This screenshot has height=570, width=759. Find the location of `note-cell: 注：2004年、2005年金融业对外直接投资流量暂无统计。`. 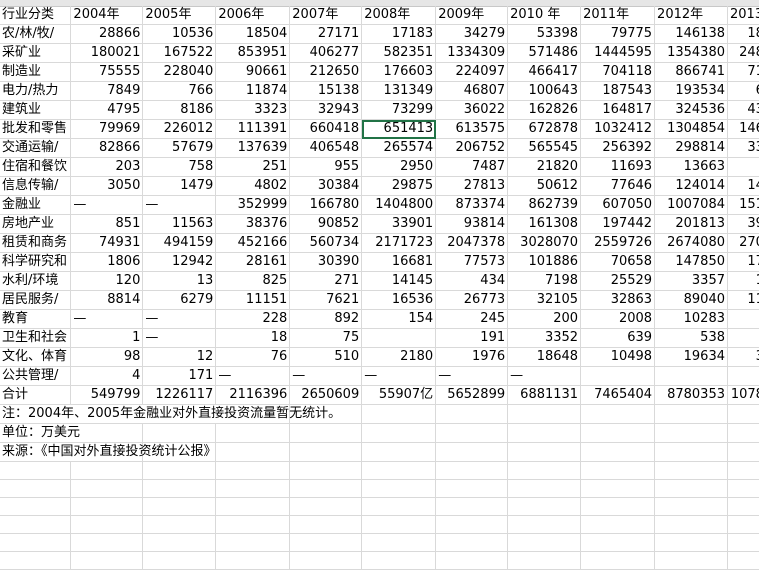

note-cell: 注：2004年、2005年金融业对外直接投资流量暂无统计。 is located at coordinates (170, 414).